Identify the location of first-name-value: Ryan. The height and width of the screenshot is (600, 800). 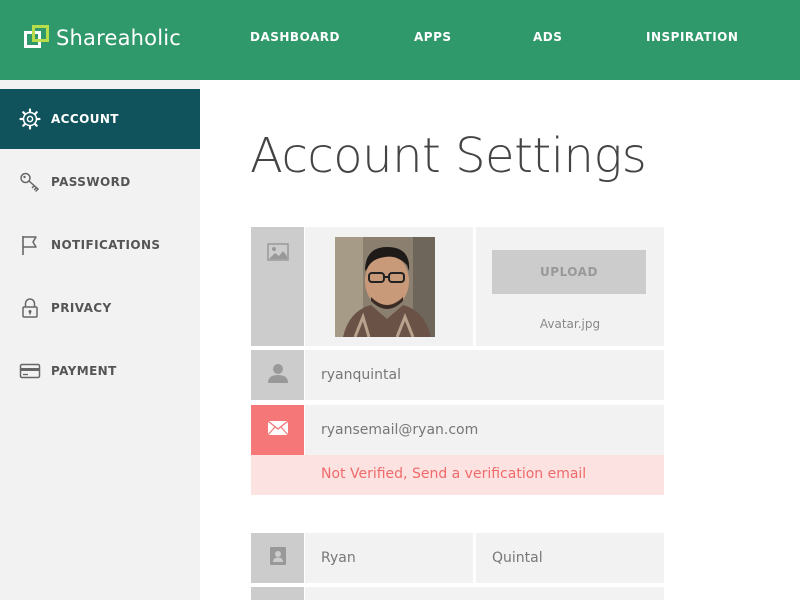
(338, 558).